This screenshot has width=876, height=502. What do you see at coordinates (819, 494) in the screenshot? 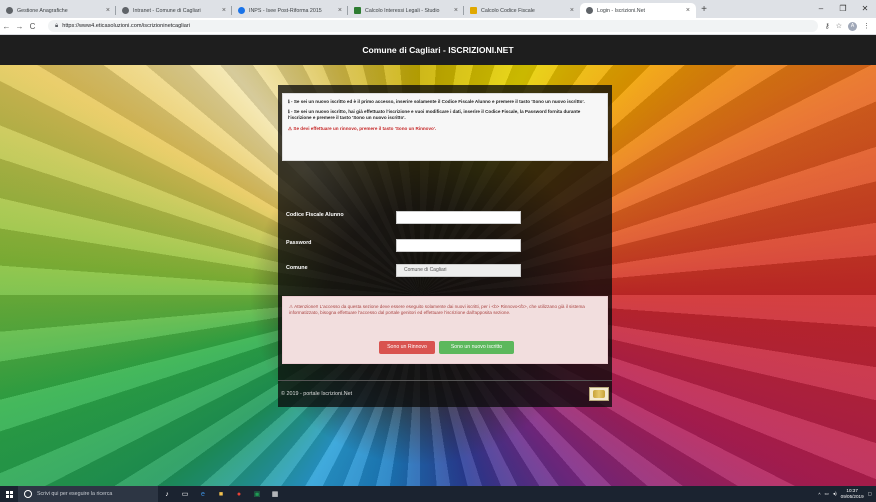
I see `tray-chevron-icon: ^` at bounding box center [819, 494].